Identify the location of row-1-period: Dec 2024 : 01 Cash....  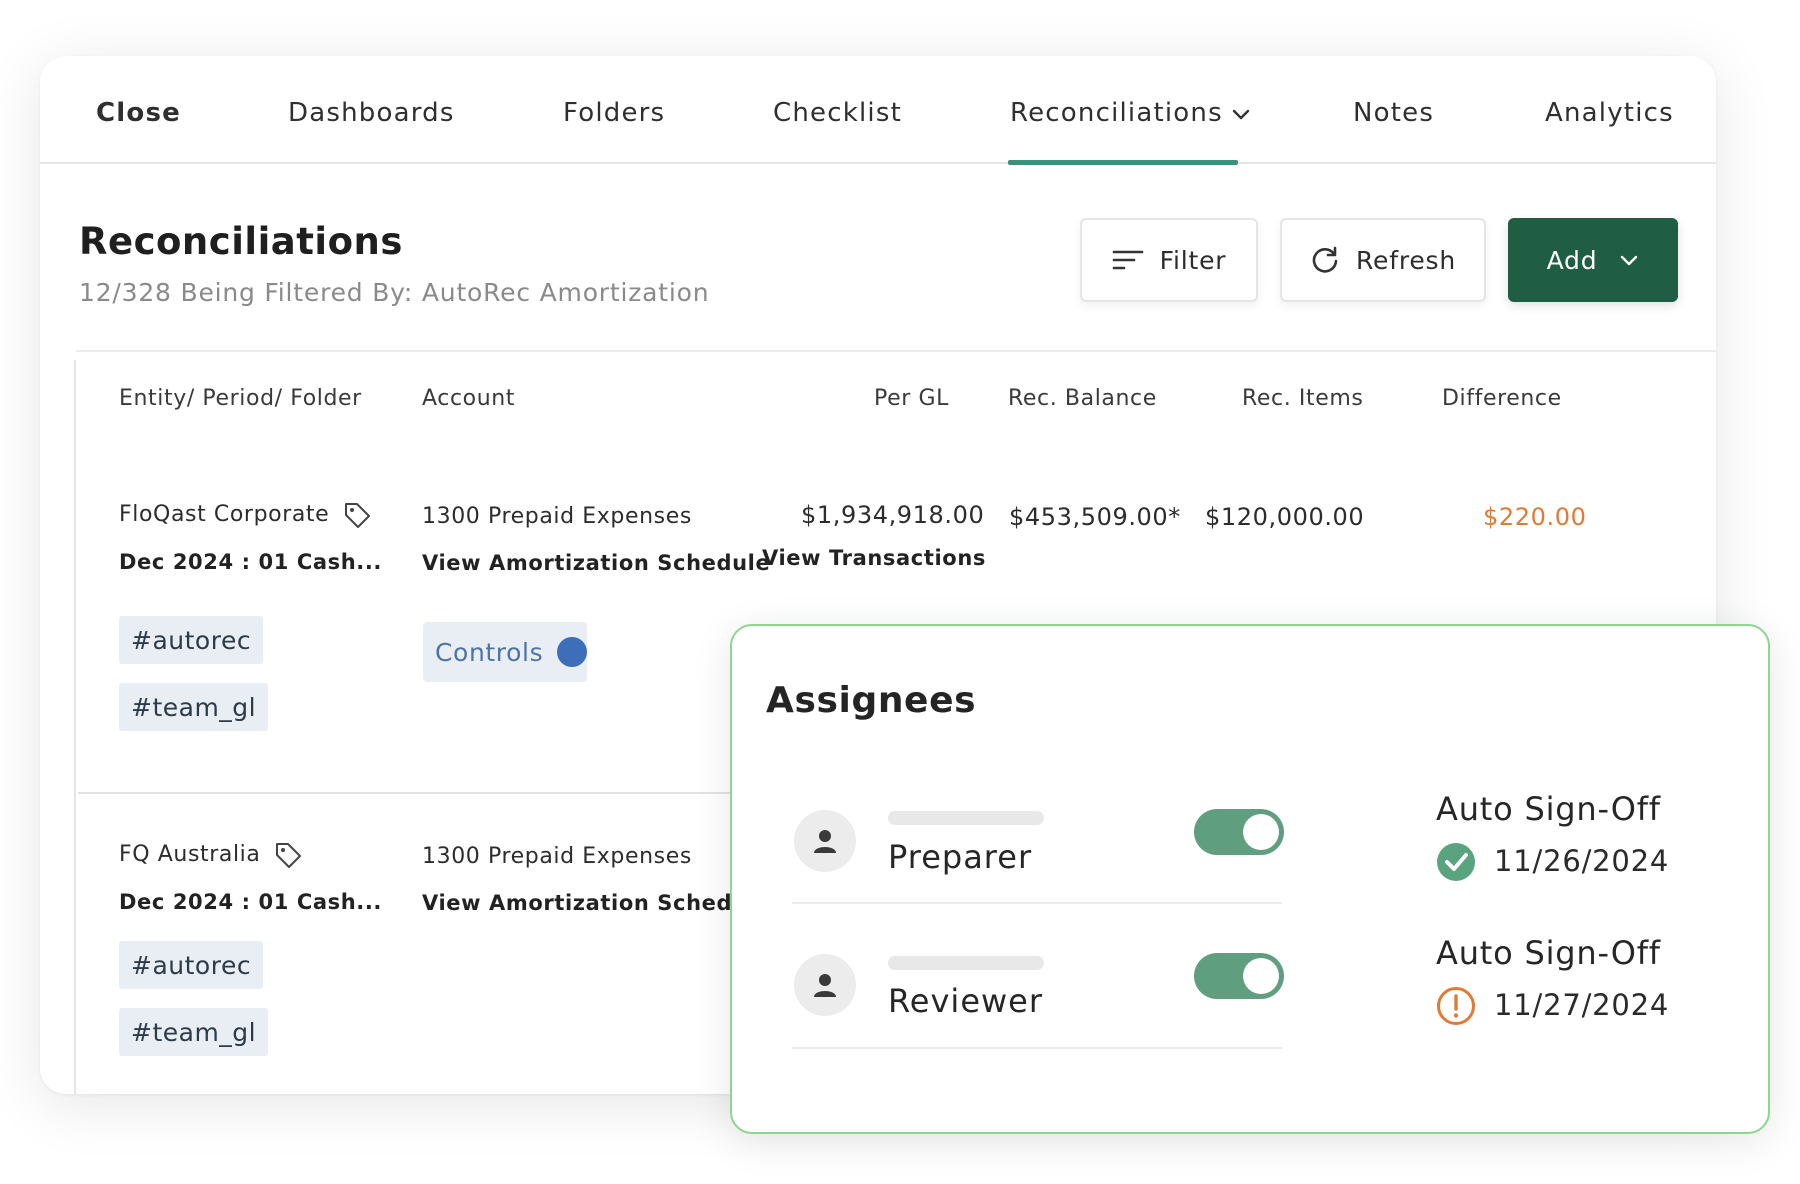
(251, 562).